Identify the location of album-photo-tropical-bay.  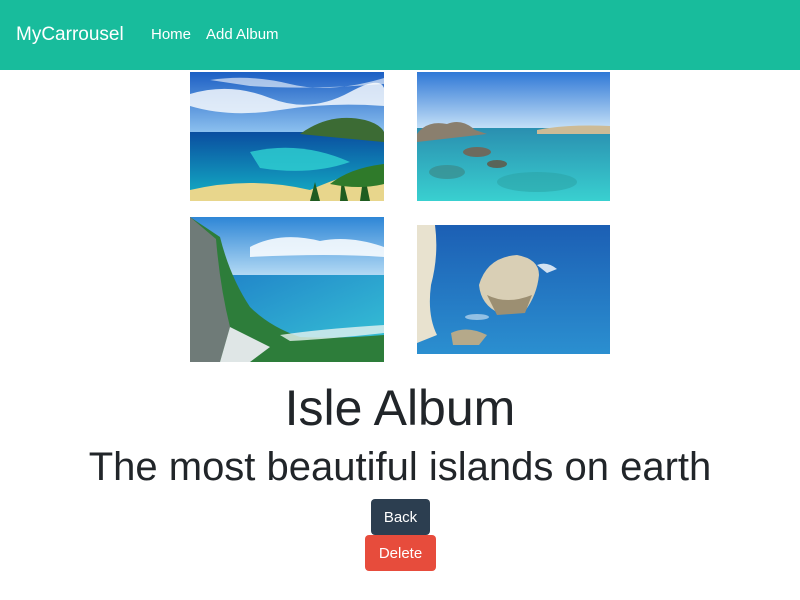
(287, 136).